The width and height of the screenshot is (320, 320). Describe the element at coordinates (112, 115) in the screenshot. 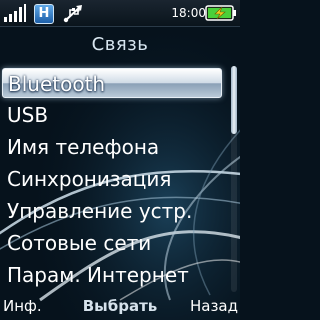

I see `menu-item-usb: USB` at that location.